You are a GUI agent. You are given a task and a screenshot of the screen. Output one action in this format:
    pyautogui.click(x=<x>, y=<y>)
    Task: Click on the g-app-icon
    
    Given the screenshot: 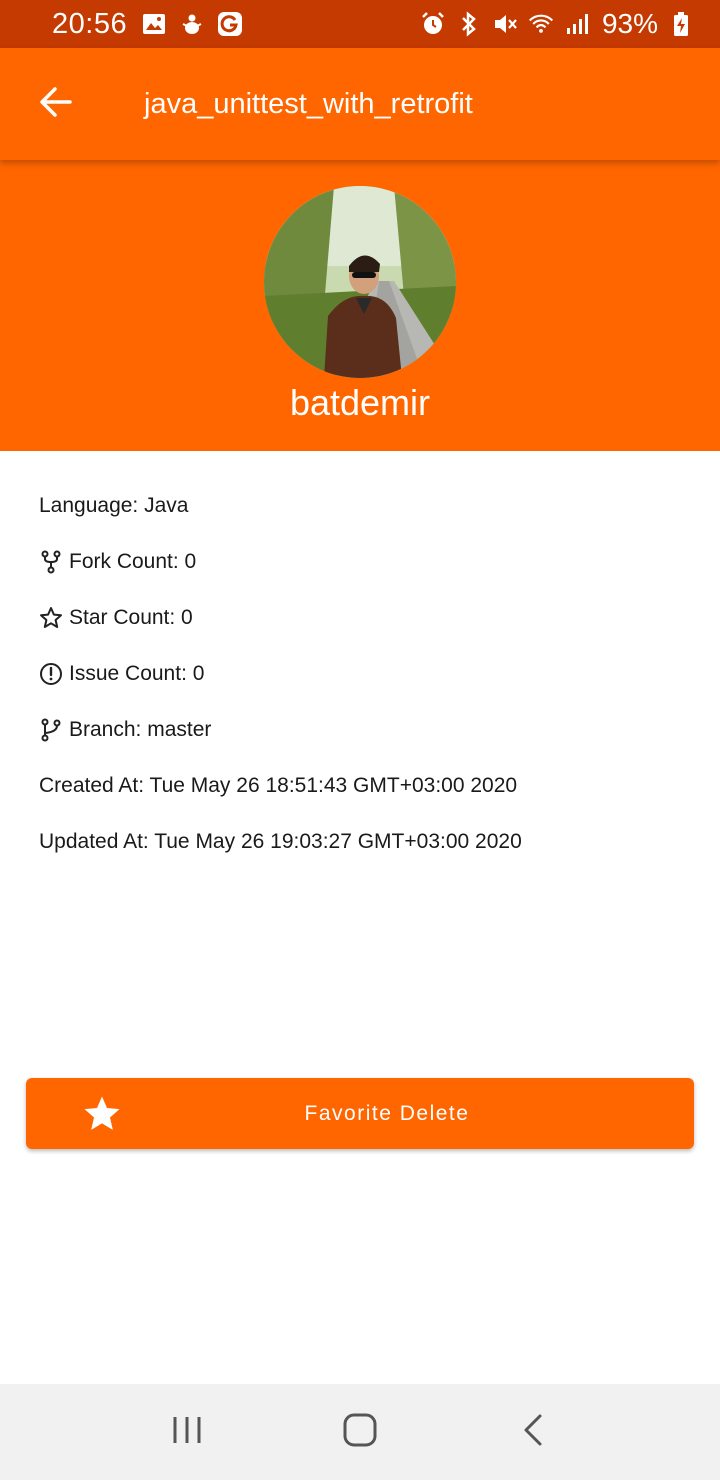 What is the action you would take?
    pyautogui.click(x=230, y=24)
    